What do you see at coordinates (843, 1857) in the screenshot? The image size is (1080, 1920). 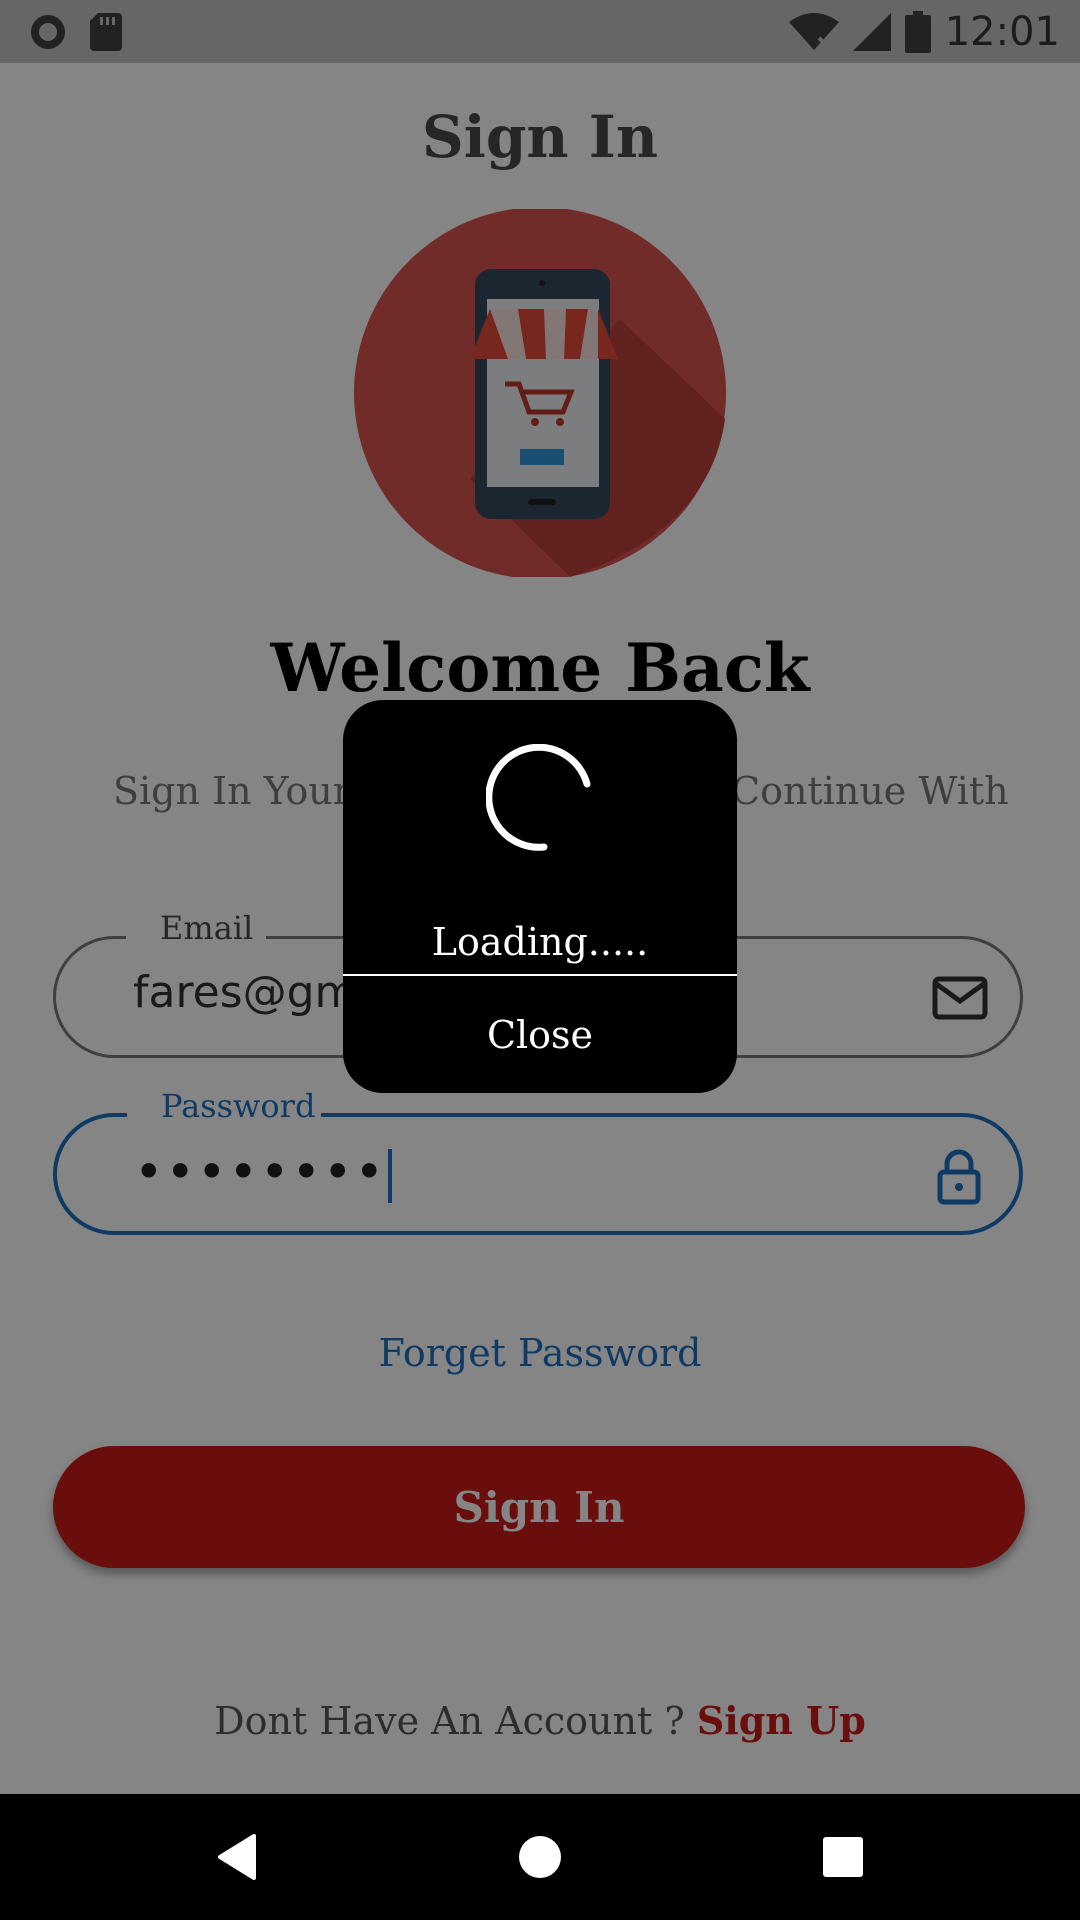 I see `recents-icon` at bounding box center [843, 1857].